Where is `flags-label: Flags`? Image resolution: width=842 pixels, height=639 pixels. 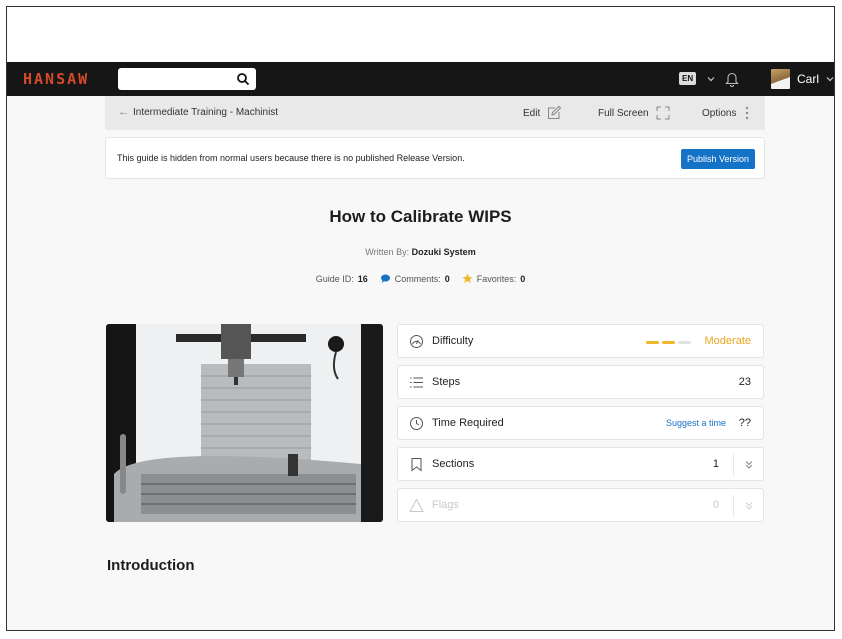
flags-label: Flags is located at coordinates (445, 505).